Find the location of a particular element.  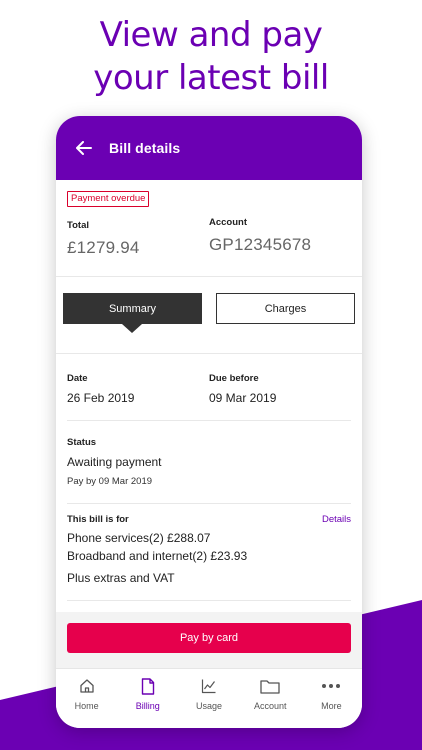

nav-label-usage: Usage is located at coordinates (209, 706).